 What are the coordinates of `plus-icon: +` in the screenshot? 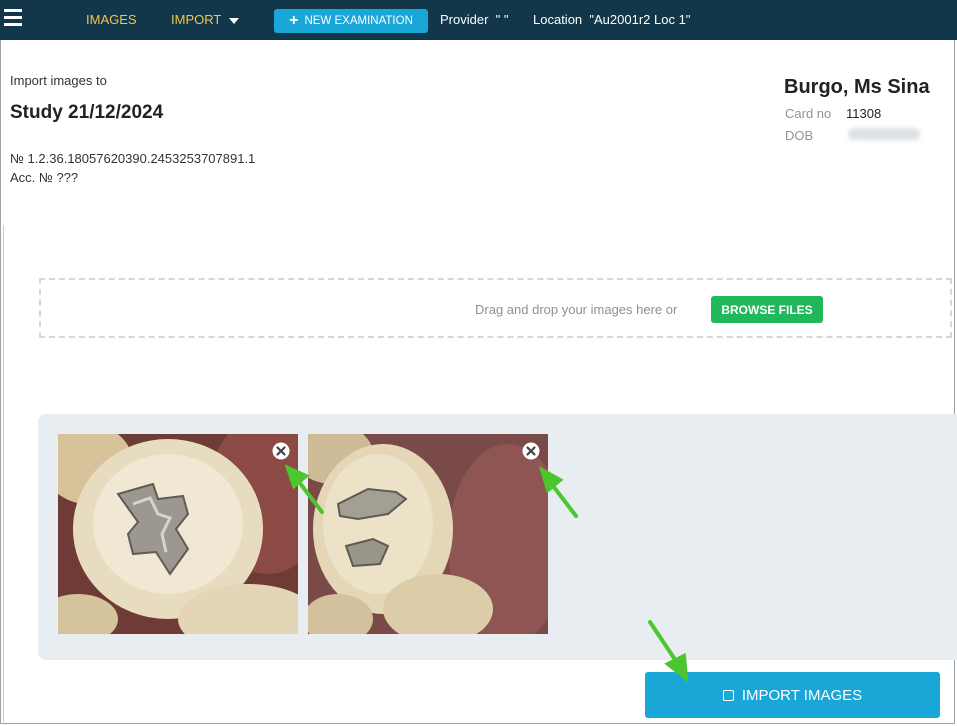 It's located at (294, 20).